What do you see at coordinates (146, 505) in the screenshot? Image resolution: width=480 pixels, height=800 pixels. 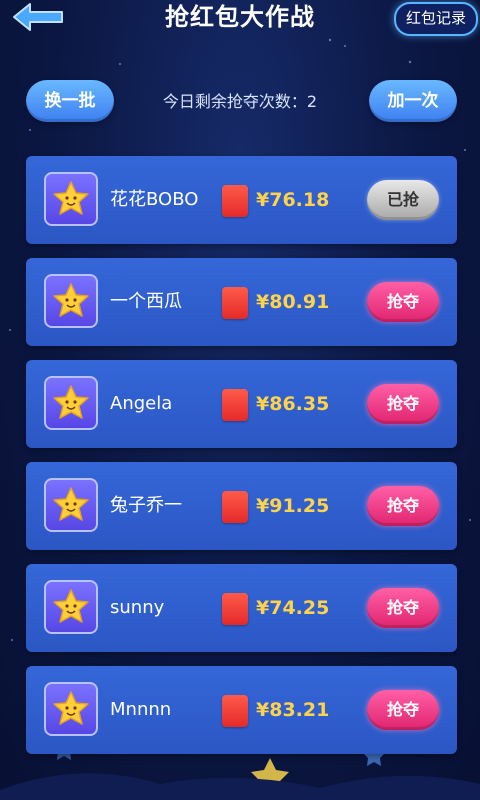 I see `user-name: 兔子乔一` at bounding box center [146, 505].